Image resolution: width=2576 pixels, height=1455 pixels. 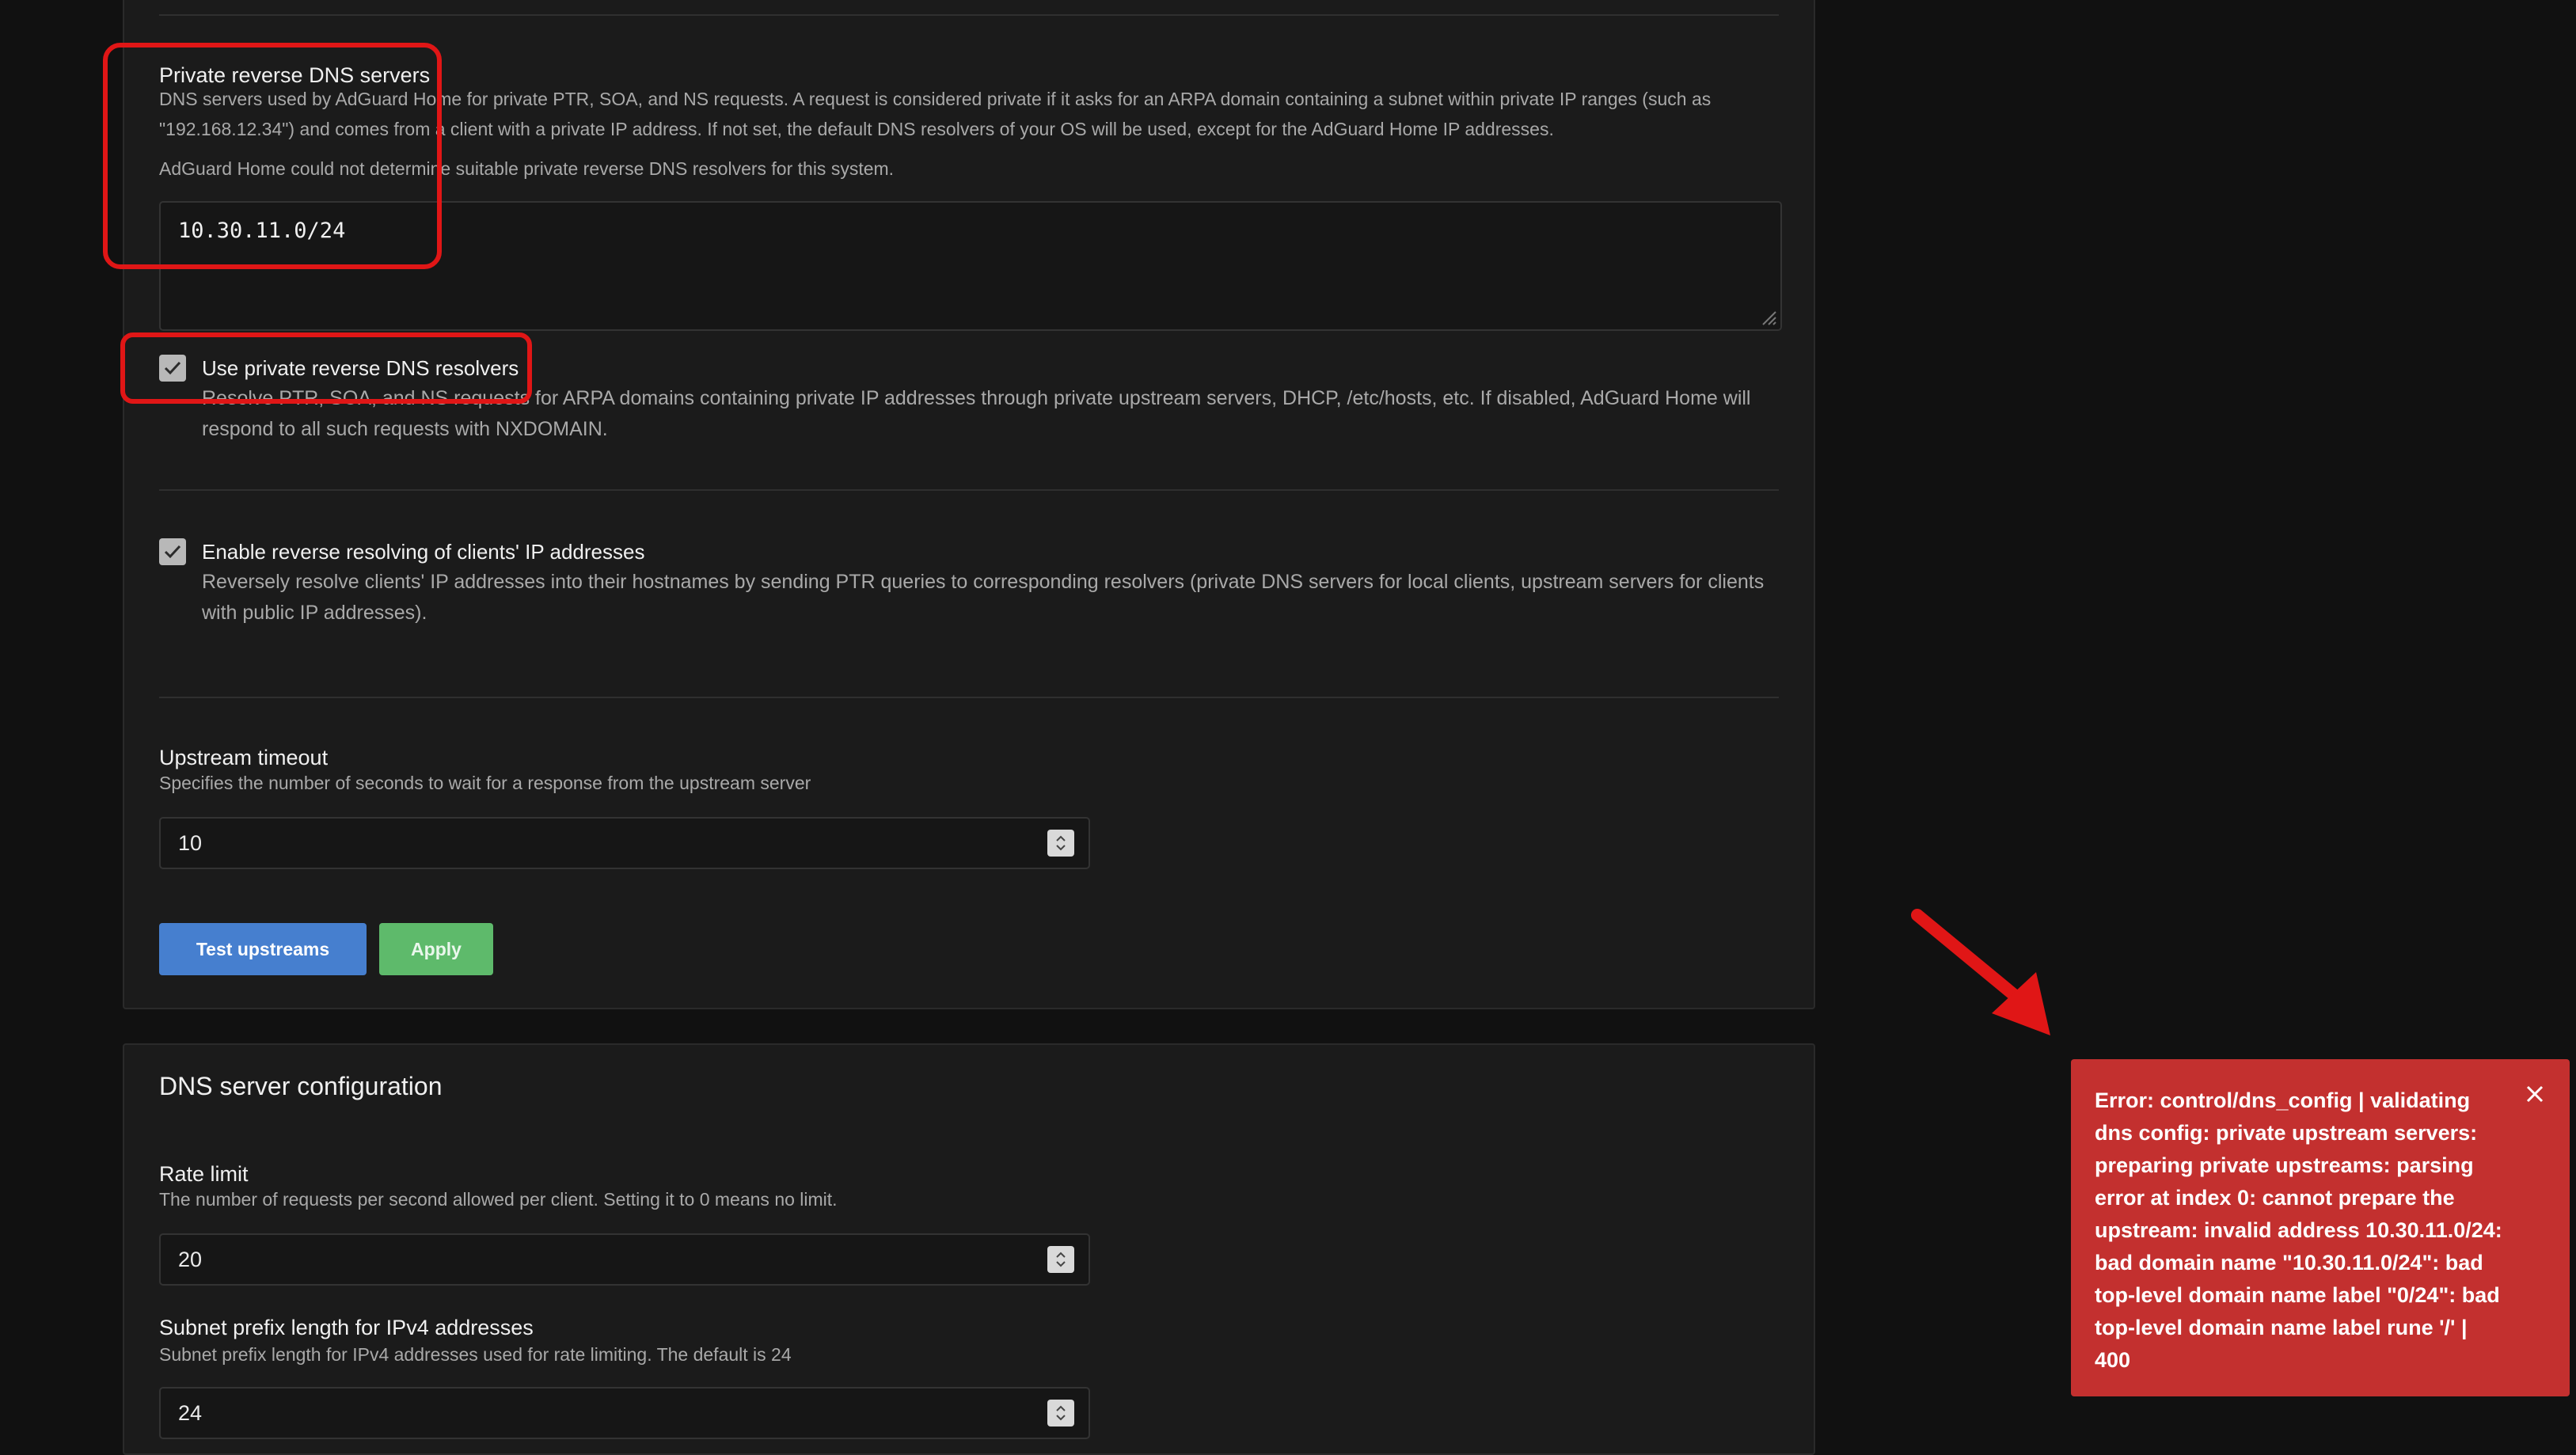 I want to click on reverse-resolving-checkbox, so click(x=173, y=551).